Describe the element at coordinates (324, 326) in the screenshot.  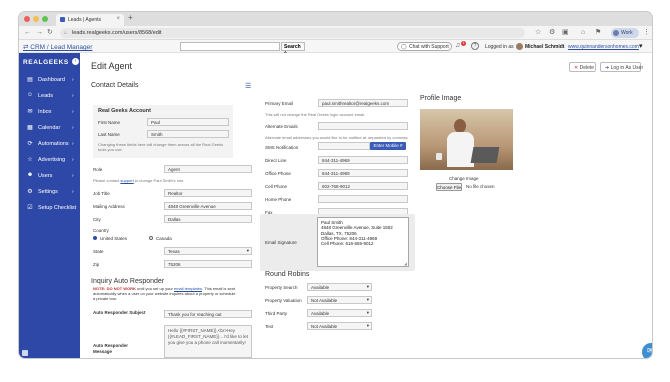
I see `round-robin-value: Not Available` at that location.